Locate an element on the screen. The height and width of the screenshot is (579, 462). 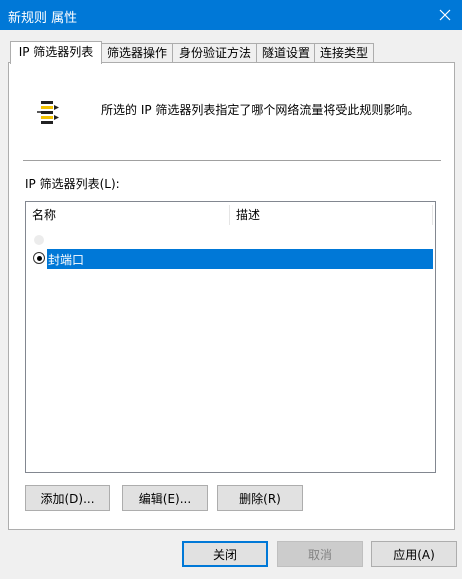
tab-tunnel-settings: 隧道设置 is located at coordinates (286, 53).